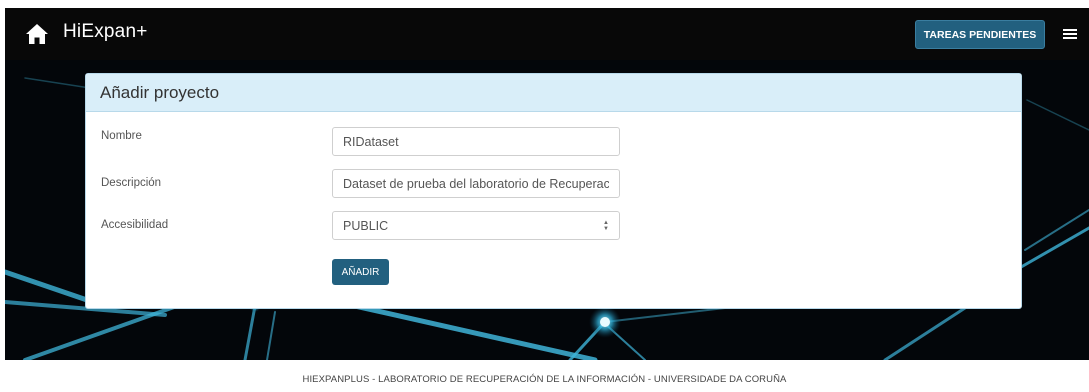 This screenshot has height=392, width=1089. Describe the element at coordinates (606, 225) in the screenshot. I see `select-arrows-icon: ▲ ▼` at that location.